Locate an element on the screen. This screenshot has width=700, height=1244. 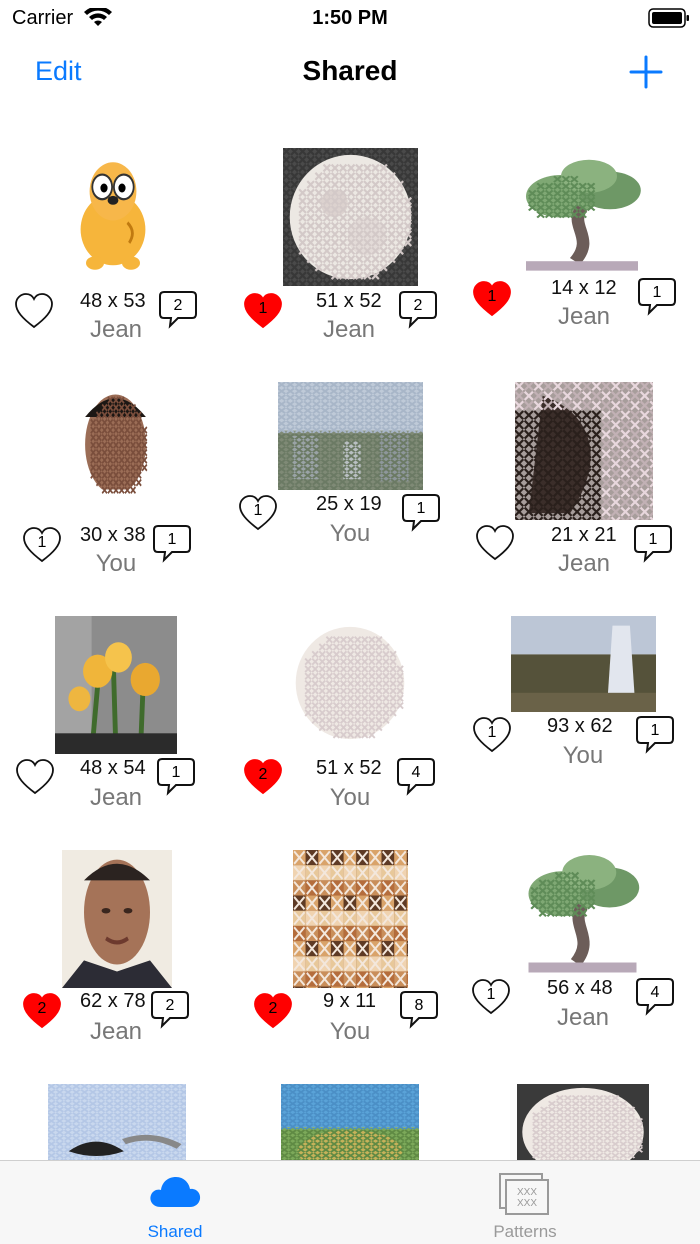
pattern-card: 1 93 x 62 You 1 is located at coordinates (583, 715).